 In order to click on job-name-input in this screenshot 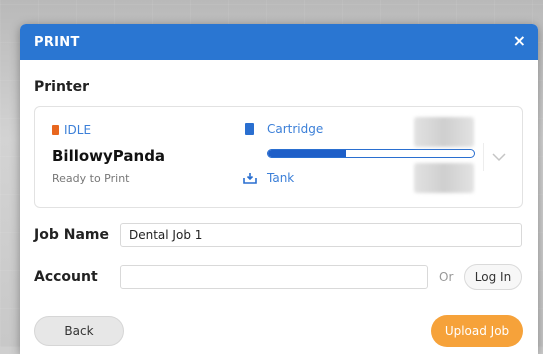, I will do `click(321, 235)`.